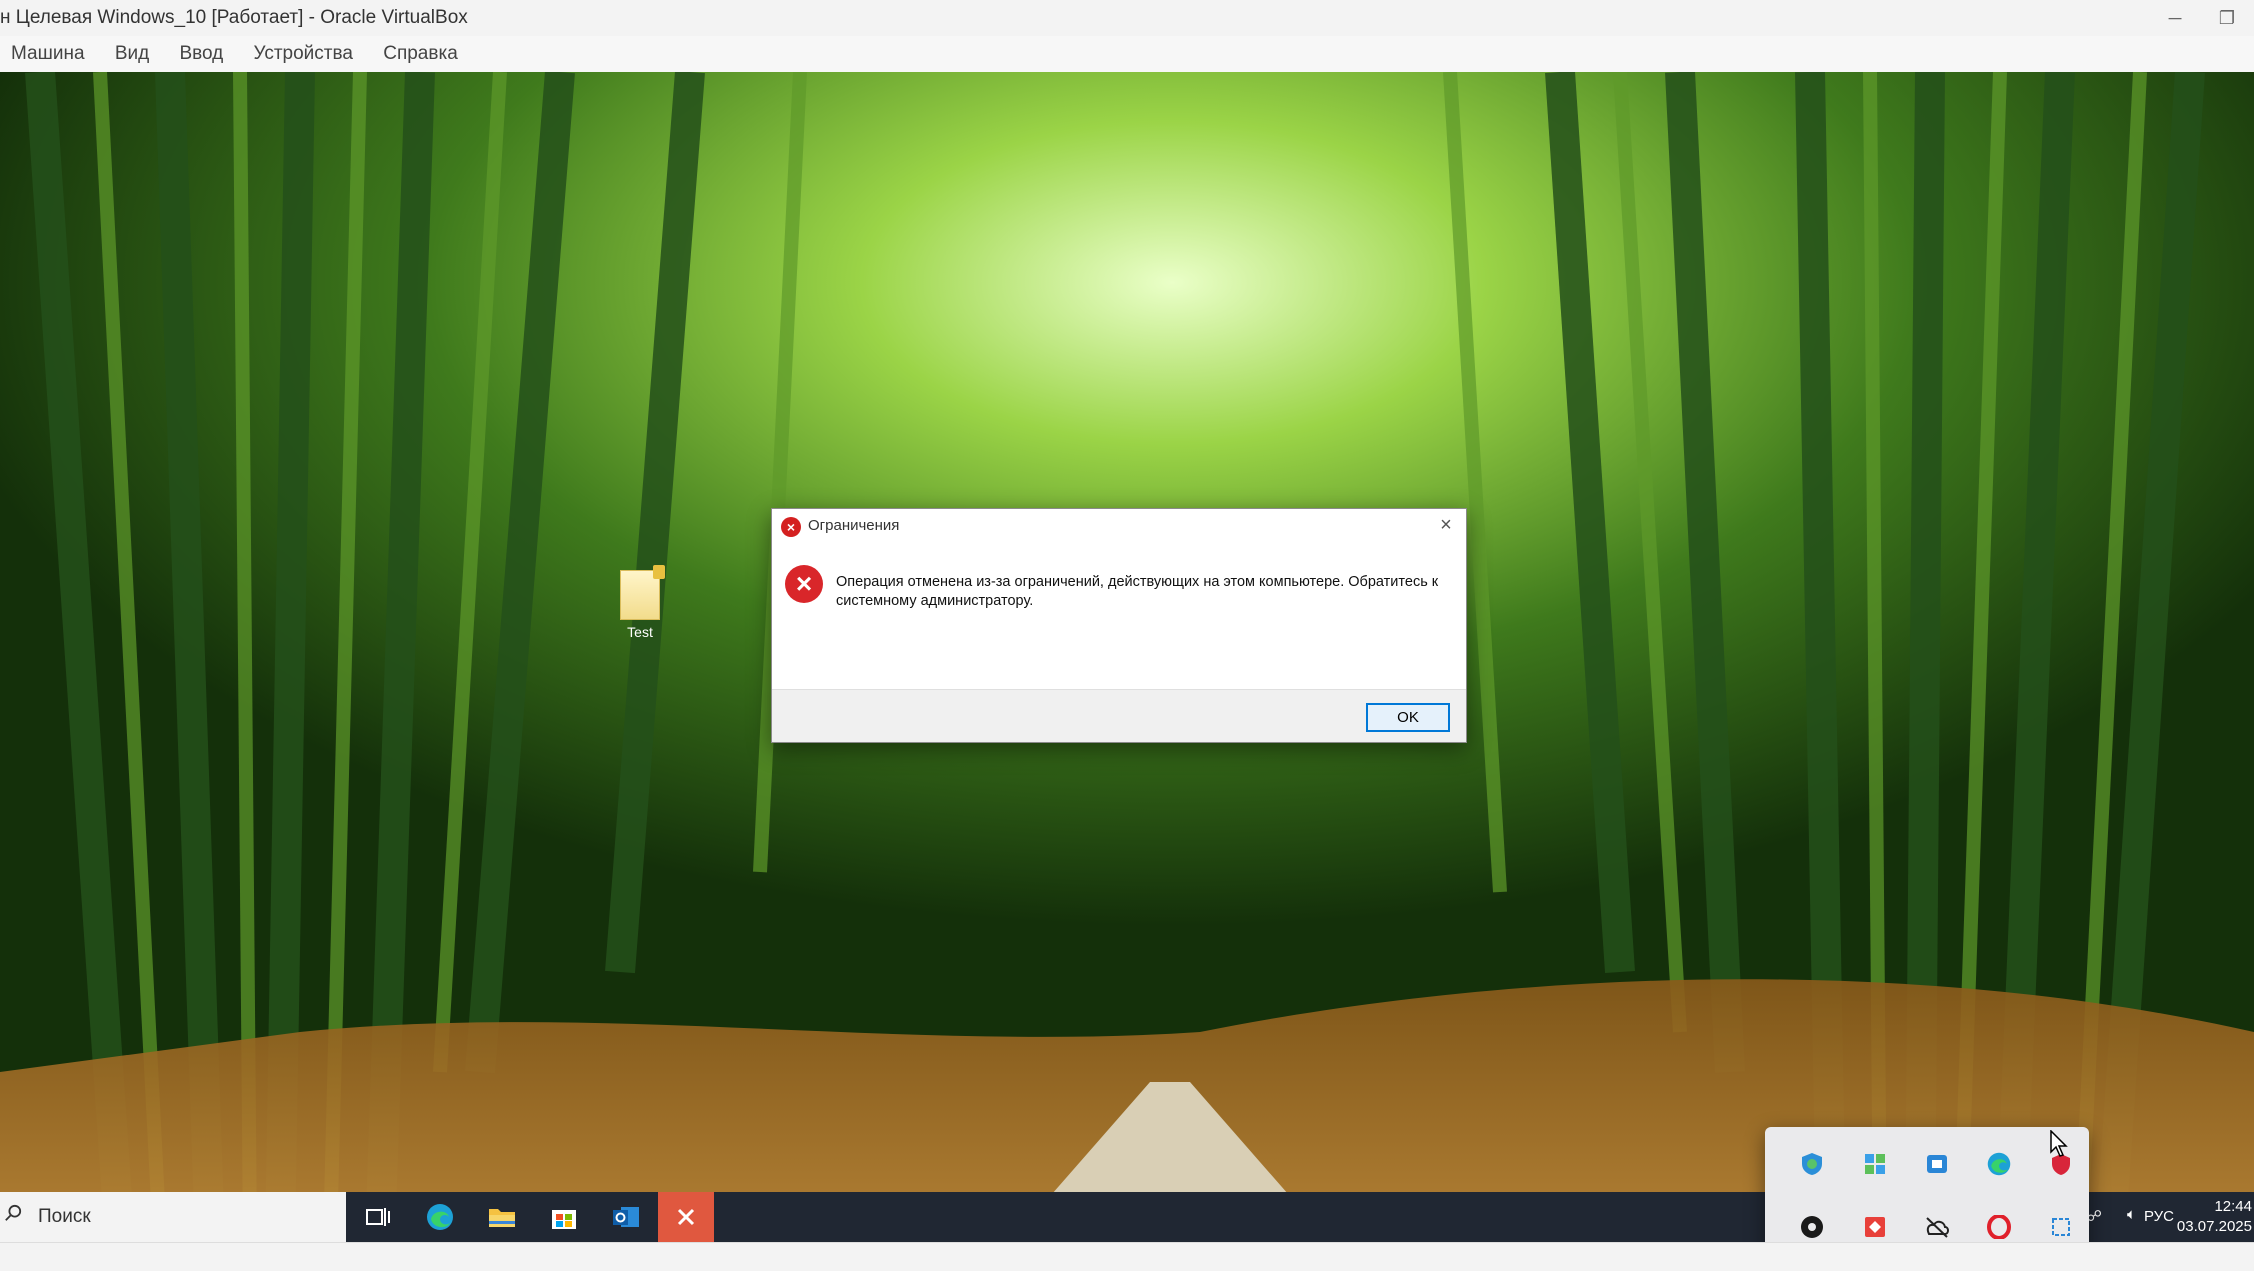  Describe the element at coordinates (2214, 1217) in the screenshot. I see `clock: 12:44 03.07.2025` at that location.